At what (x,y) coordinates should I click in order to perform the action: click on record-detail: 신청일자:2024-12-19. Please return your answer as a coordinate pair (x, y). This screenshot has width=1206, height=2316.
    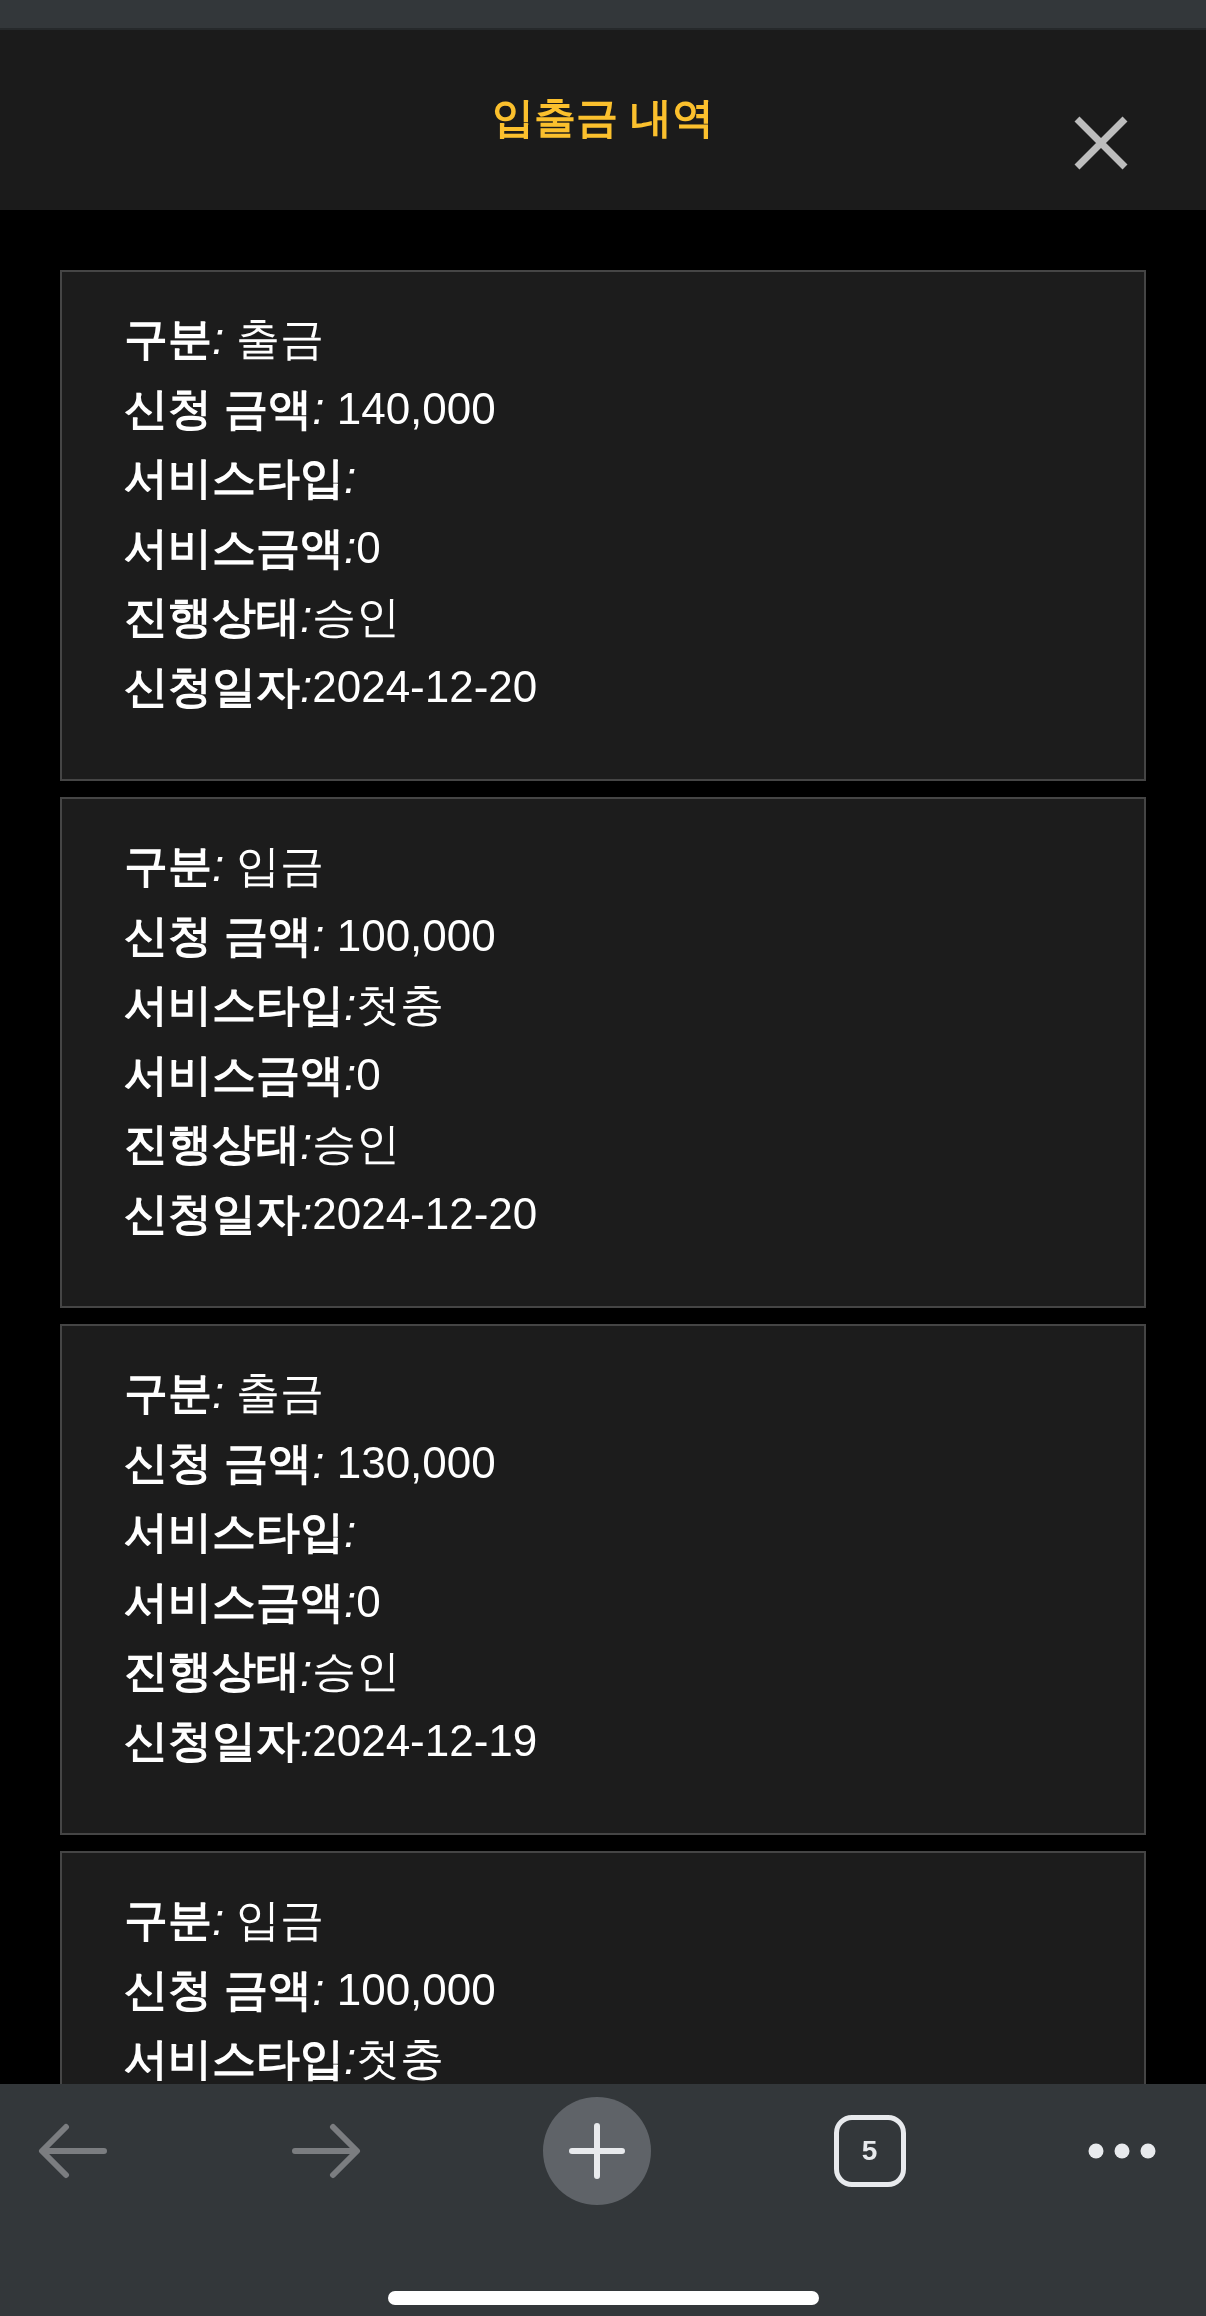
    Looking at the image, I should click on (331, 1740).